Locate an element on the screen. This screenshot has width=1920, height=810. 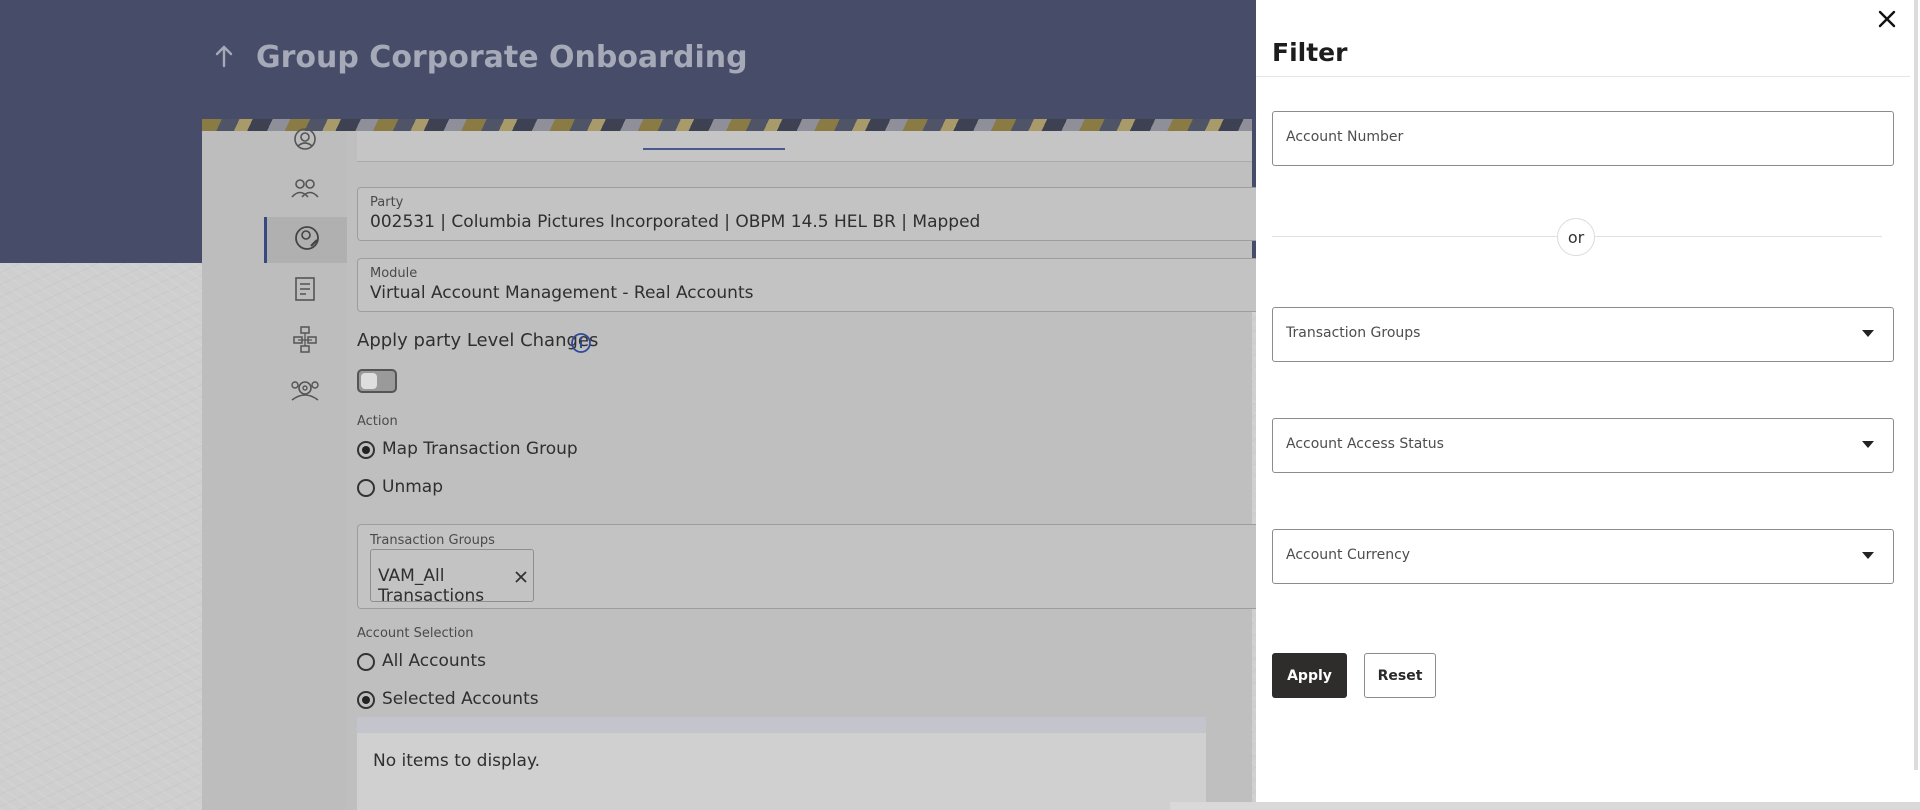
document-grid-icon is located at coordinates (305, 291).